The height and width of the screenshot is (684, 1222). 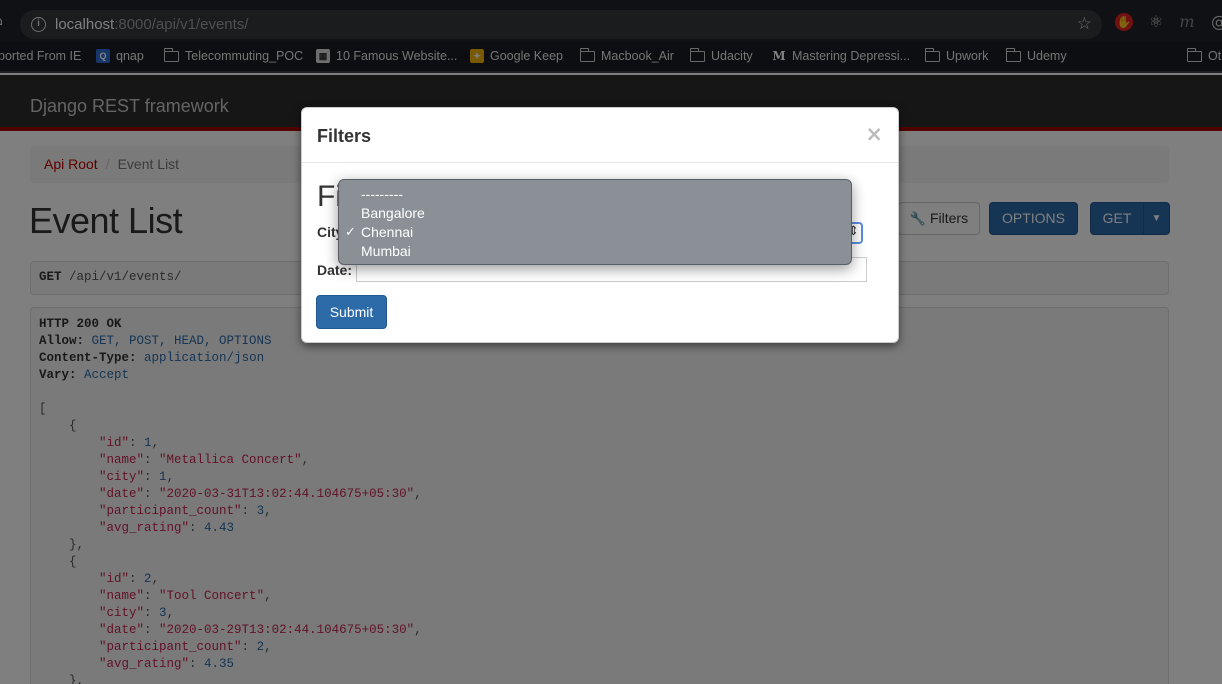 What do you see at coordinates (595, 194) in the screenshot?
I see `city-option: ---------` at bounding box center [595, 194].